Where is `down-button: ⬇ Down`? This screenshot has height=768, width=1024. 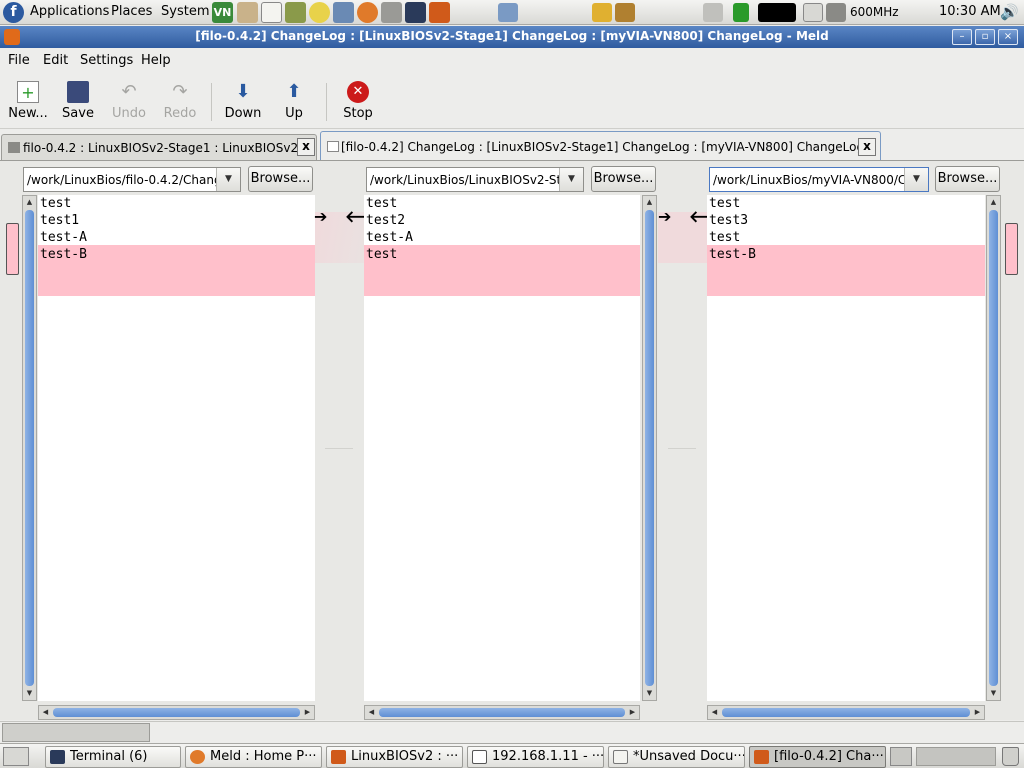 down-button: ⬇ Down is located at coordinates (243, 102).